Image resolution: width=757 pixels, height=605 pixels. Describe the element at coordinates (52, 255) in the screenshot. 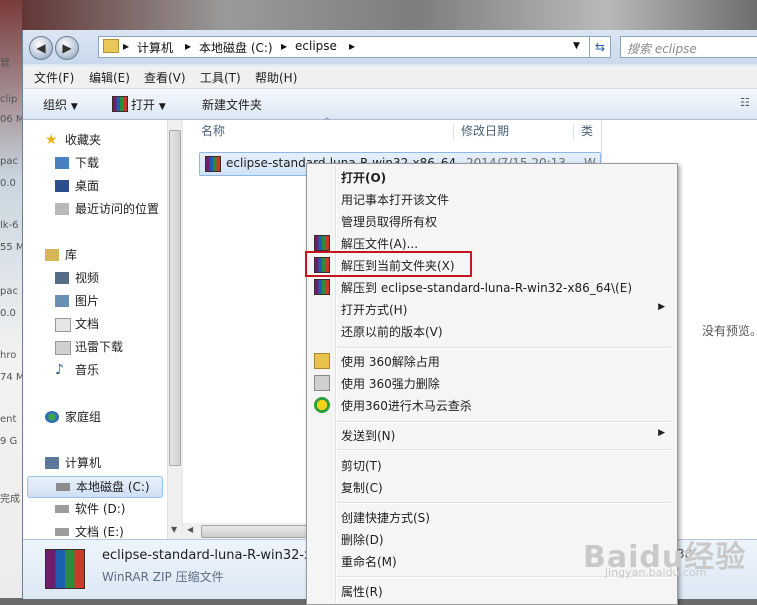

I see `library-icon` at that location.